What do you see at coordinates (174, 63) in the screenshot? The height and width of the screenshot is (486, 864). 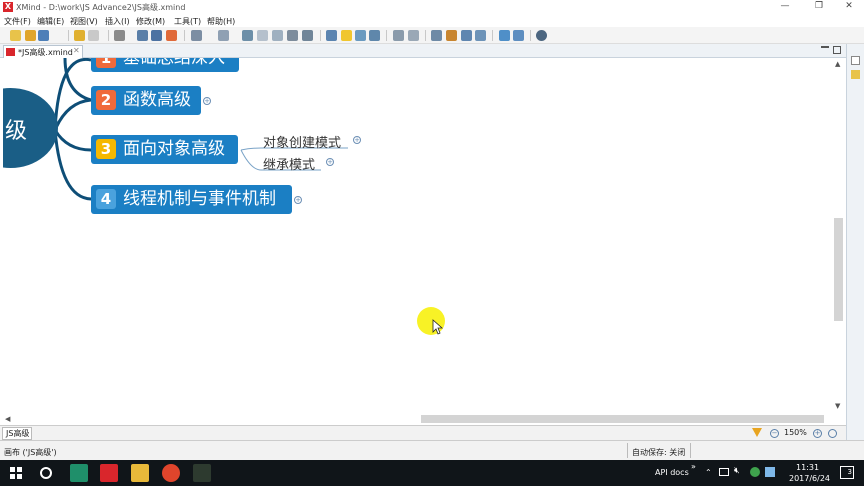 I see `topic-label: 基础总结深入` at bounding box center [174, 63].